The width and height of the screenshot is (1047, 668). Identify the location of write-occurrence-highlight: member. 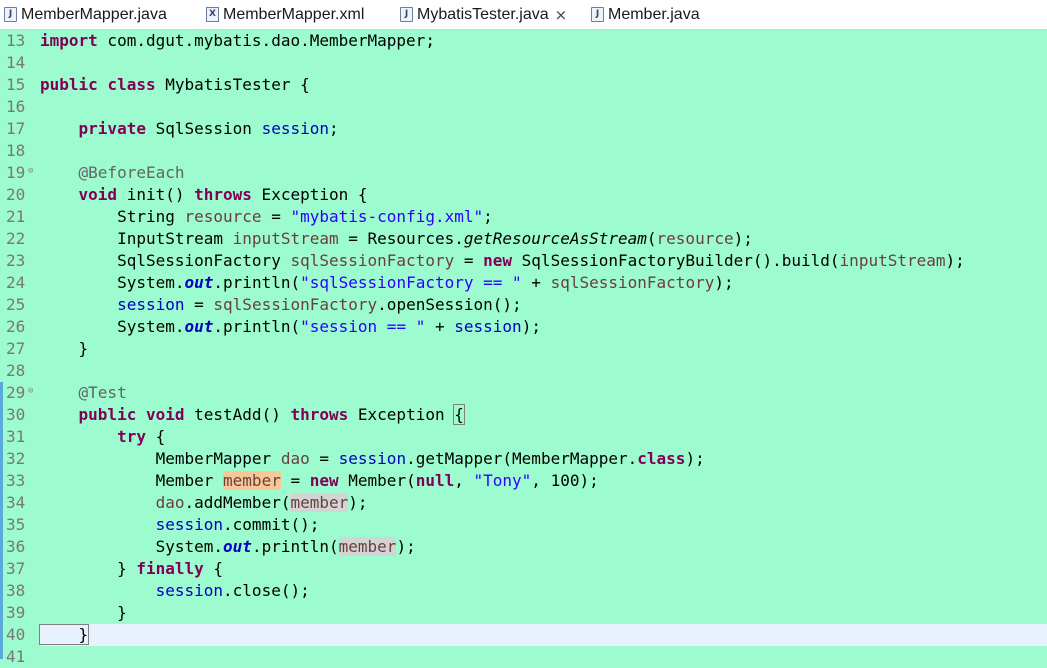
(252, 480).